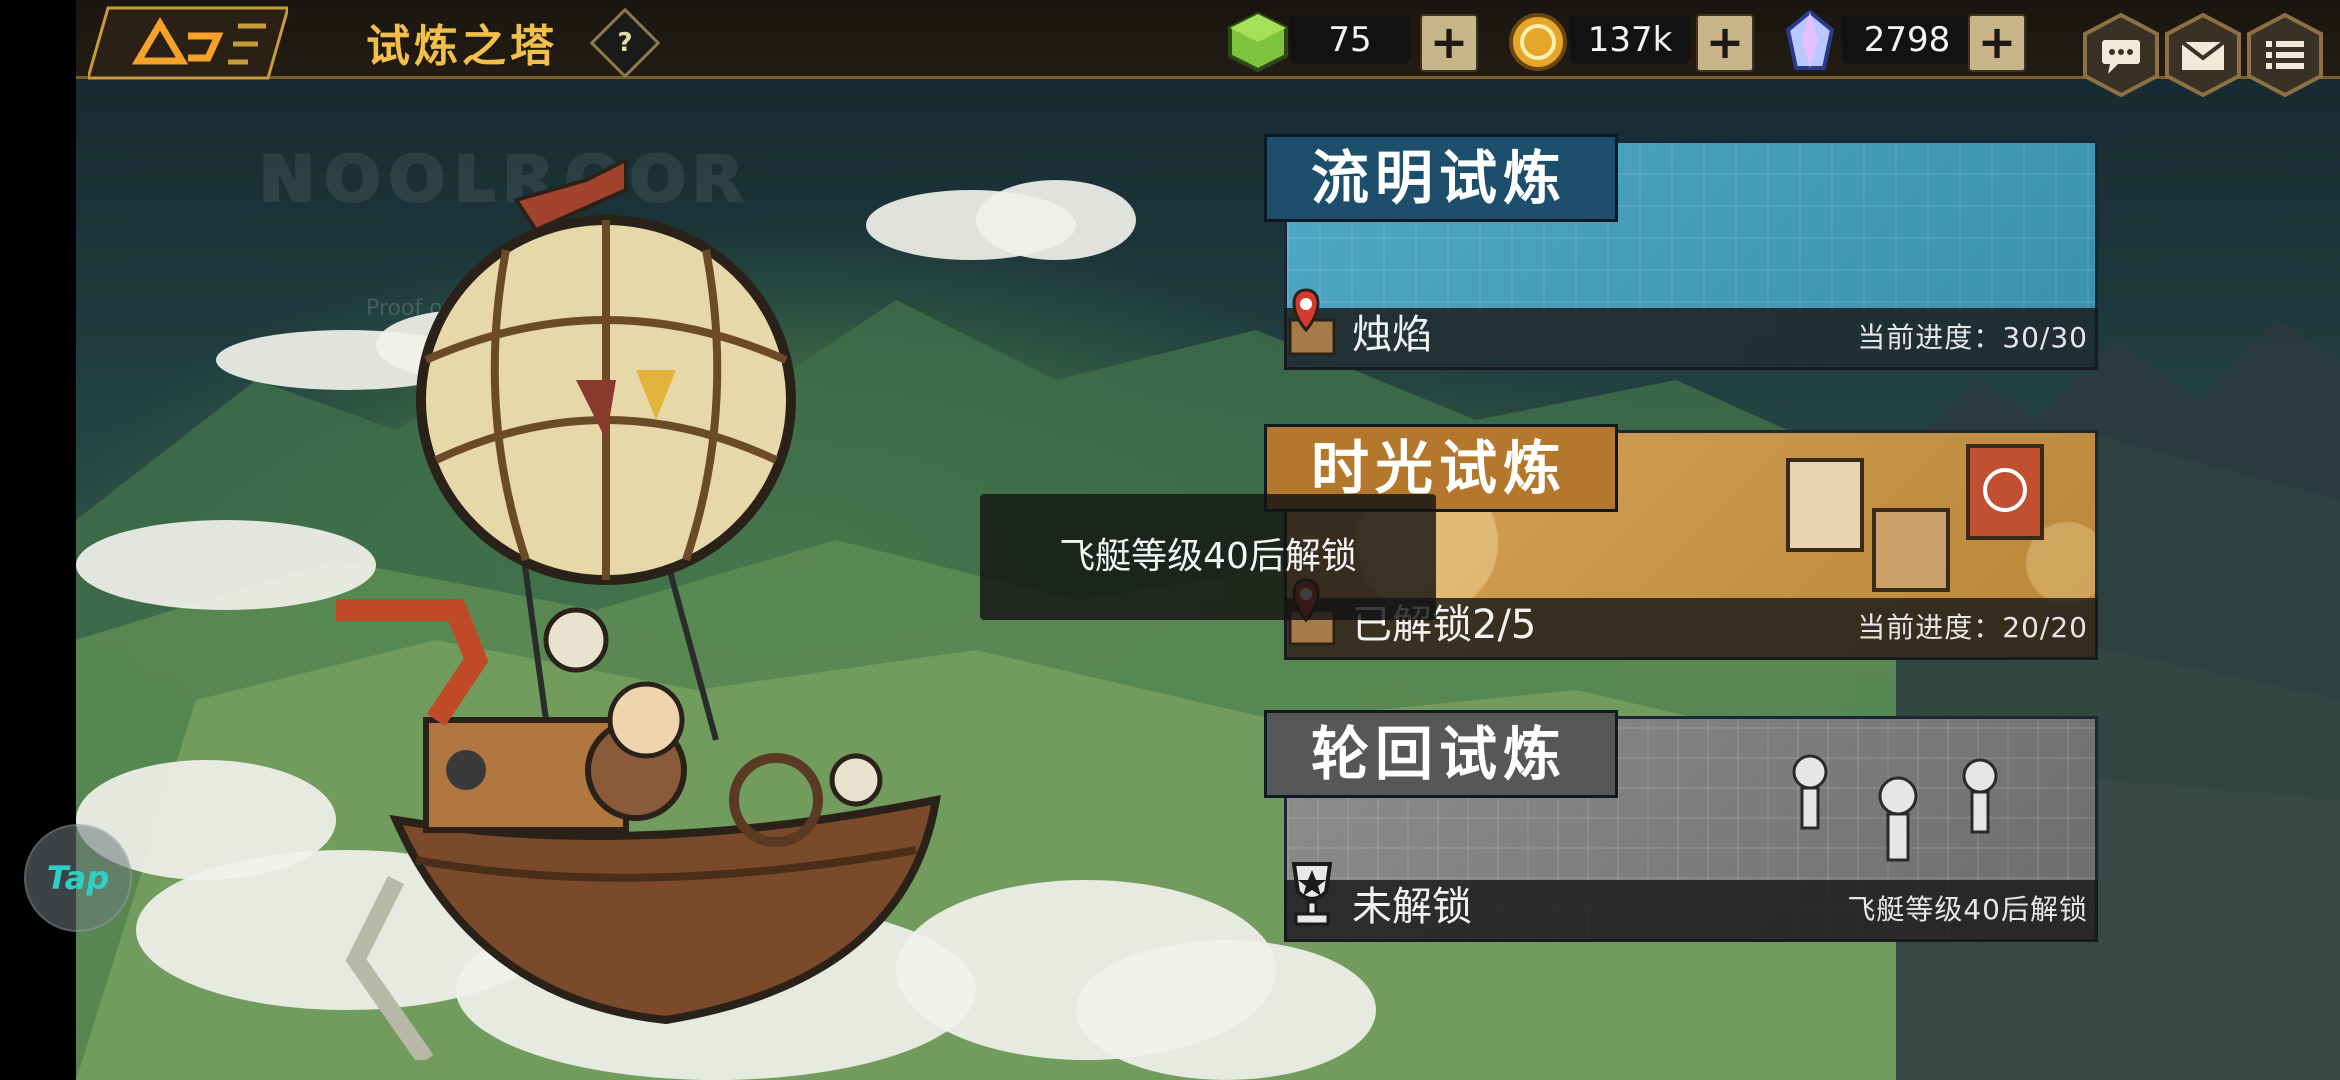 This screenshot has width=2340, height=1080. What do you see at coordinates (462, 46) in the screenshot?
I see `page-title: 试炼之塔` at bounding box center [462, 46].